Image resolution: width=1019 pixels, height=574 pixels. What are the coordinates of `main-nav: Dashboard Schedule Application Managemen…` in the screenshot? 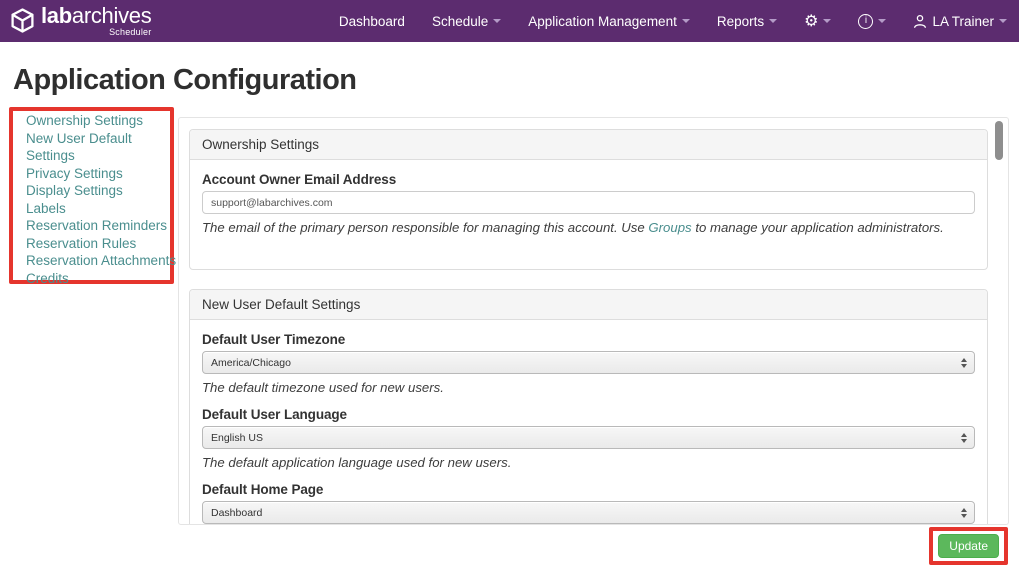 It's located at (673, 21).